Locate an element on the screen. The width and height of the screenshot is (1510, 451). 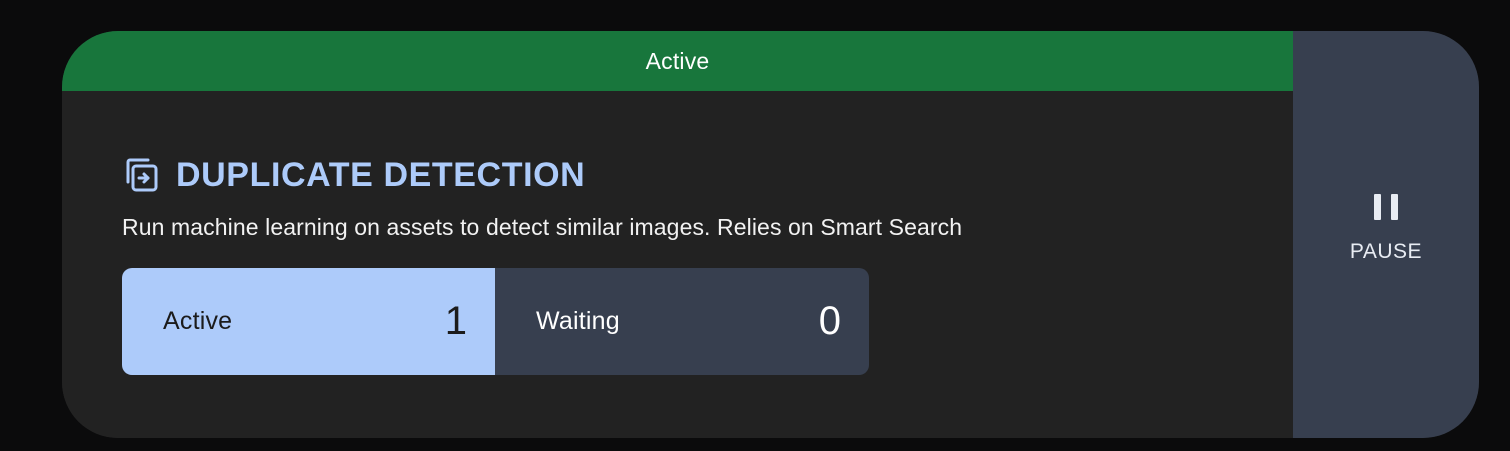
pause-icon is located at coordinates (1386, 206).